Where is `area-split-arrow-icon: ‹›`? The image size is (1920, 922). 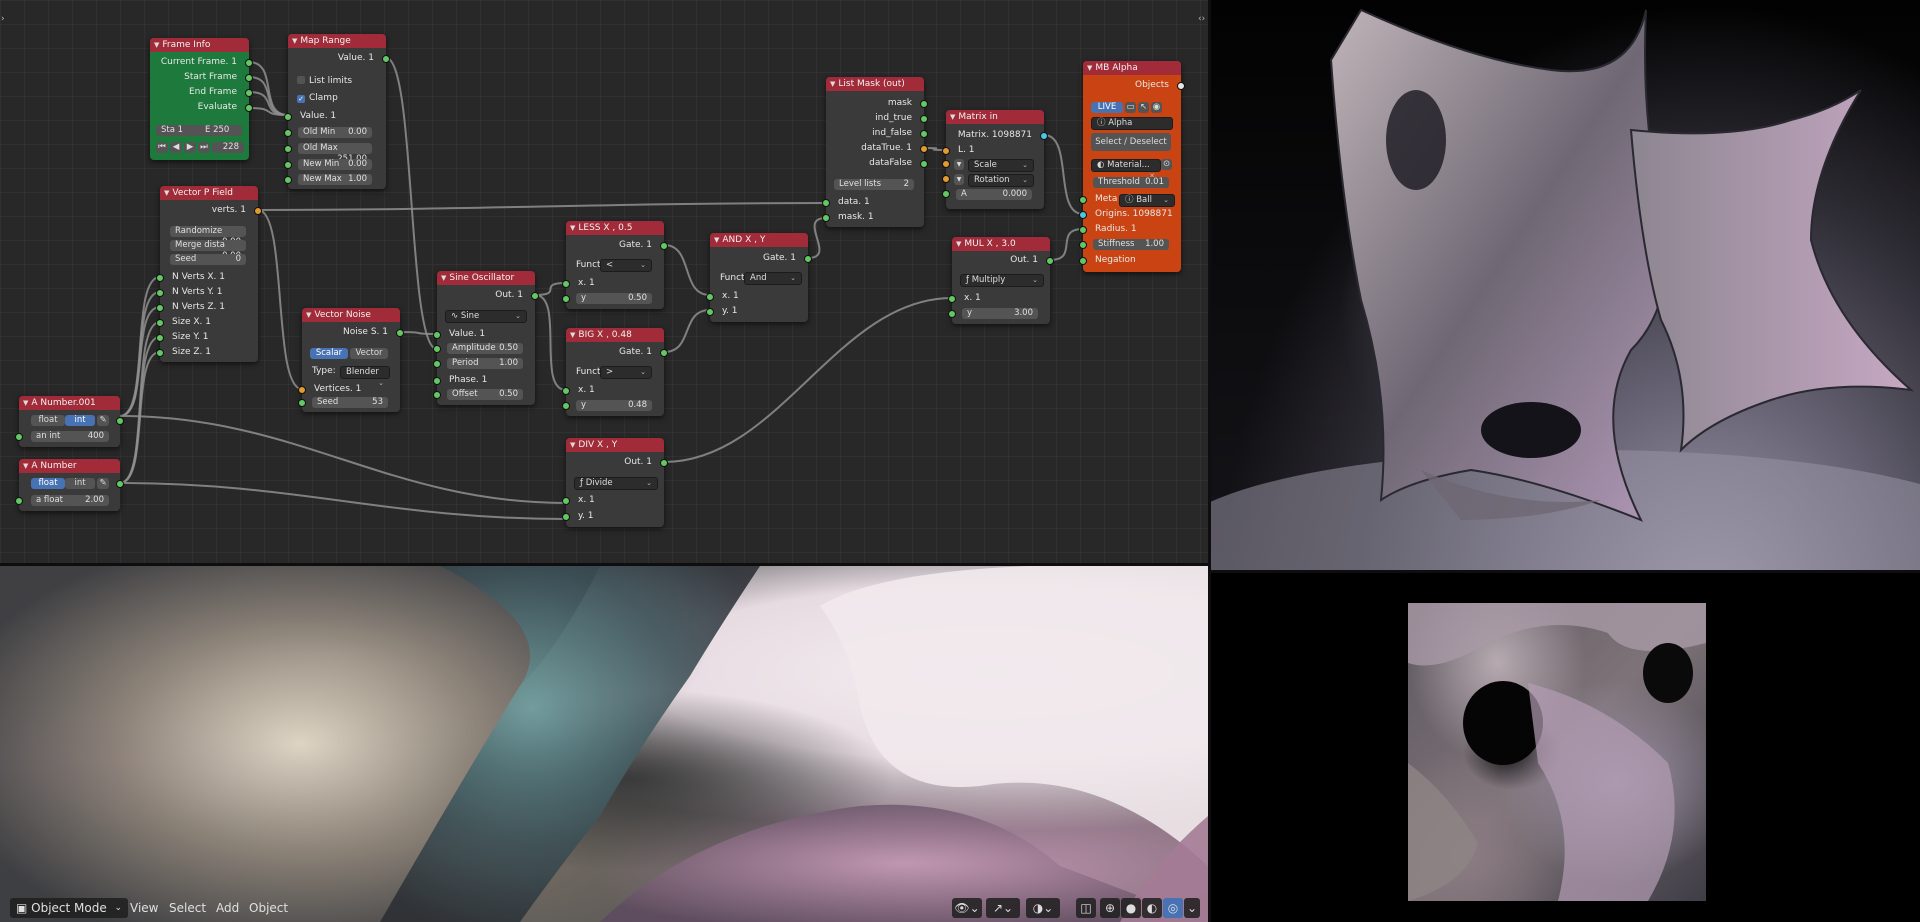
area-split-arrow-icon: ‹› is located at coordinates (1201, 19).